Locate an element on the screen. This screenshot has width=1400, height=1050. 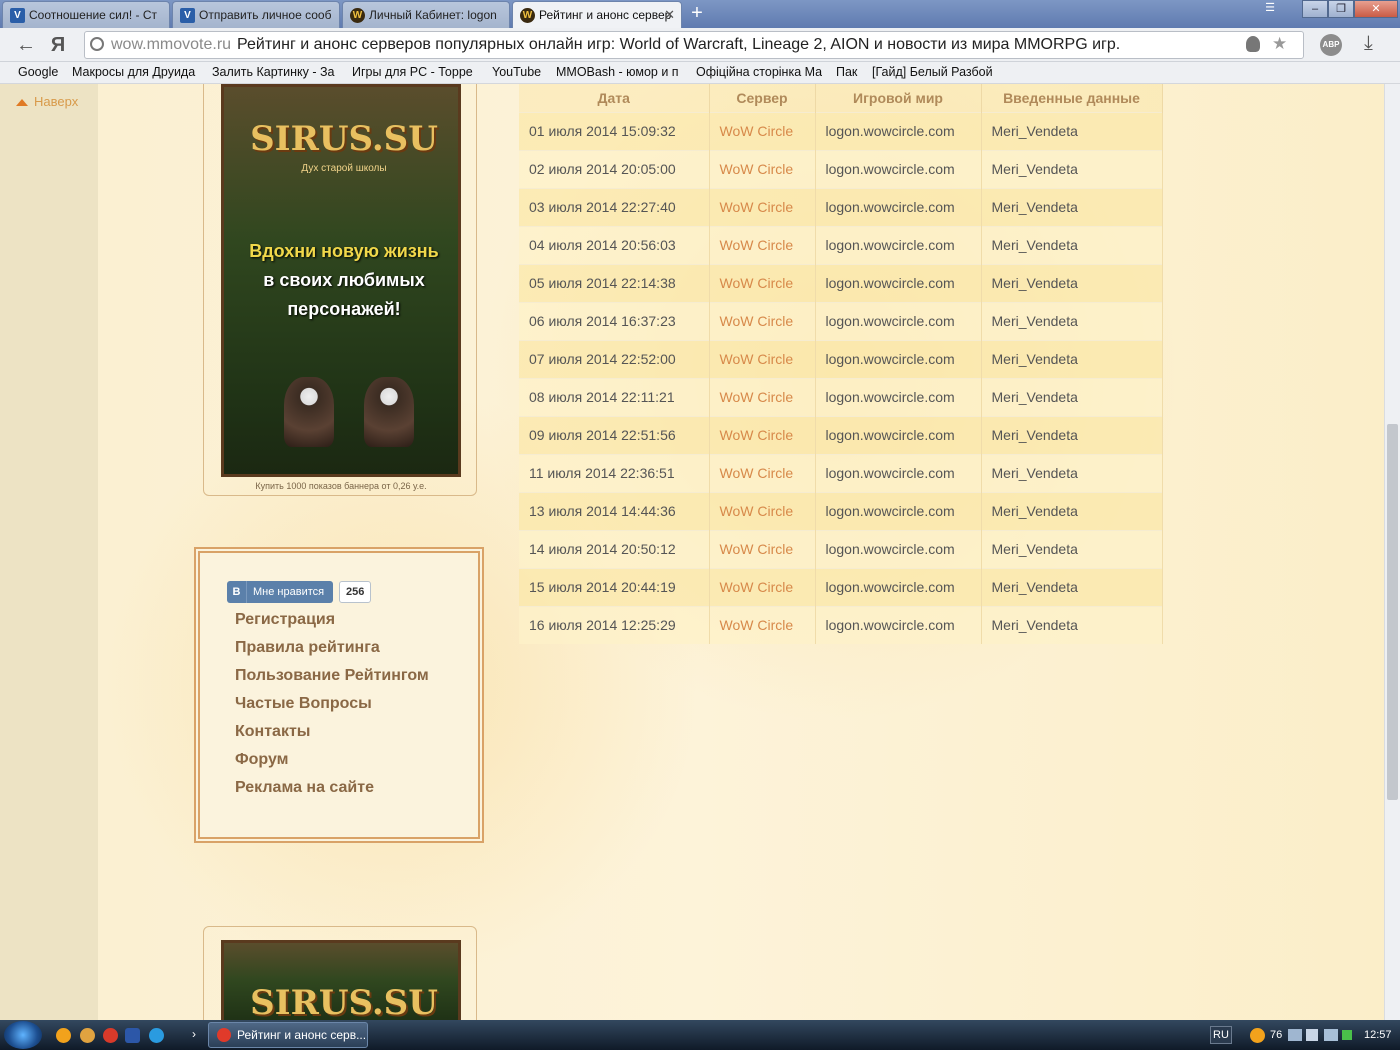
network-icon is located at coordinates (1295, 1035).